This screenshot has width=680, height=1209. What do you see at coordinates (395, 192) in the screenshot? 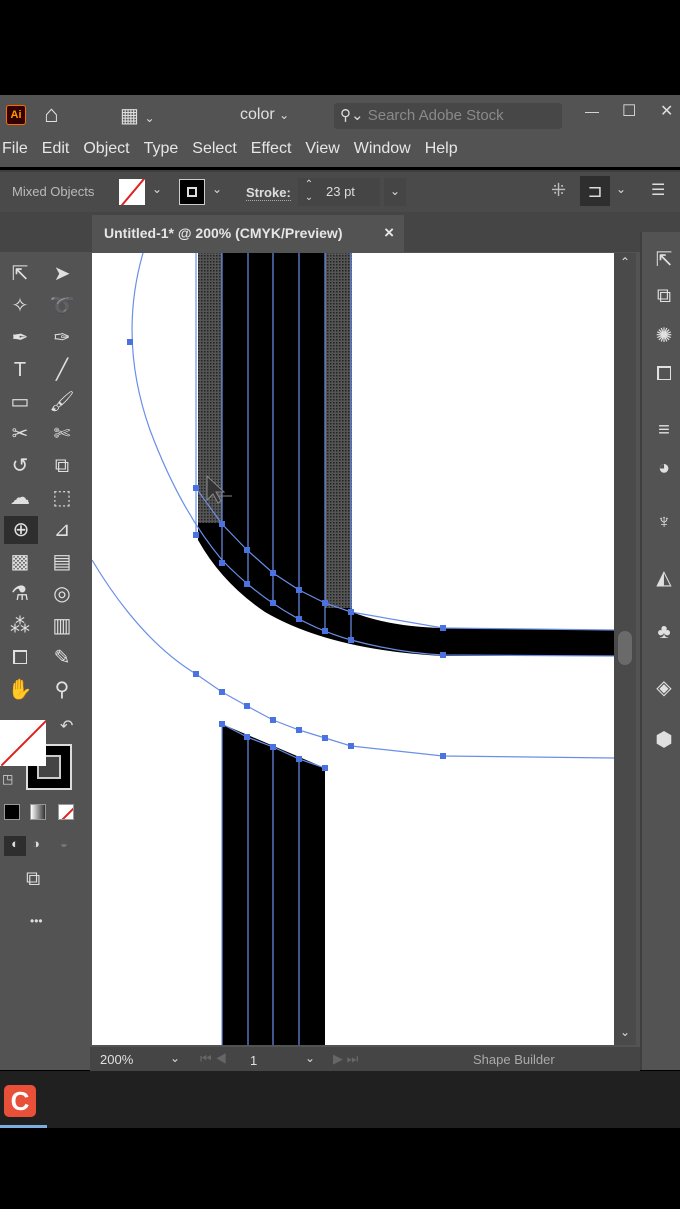
I see `stroke-weight-dropdown: ⌄` at bounding box center [395, 192].